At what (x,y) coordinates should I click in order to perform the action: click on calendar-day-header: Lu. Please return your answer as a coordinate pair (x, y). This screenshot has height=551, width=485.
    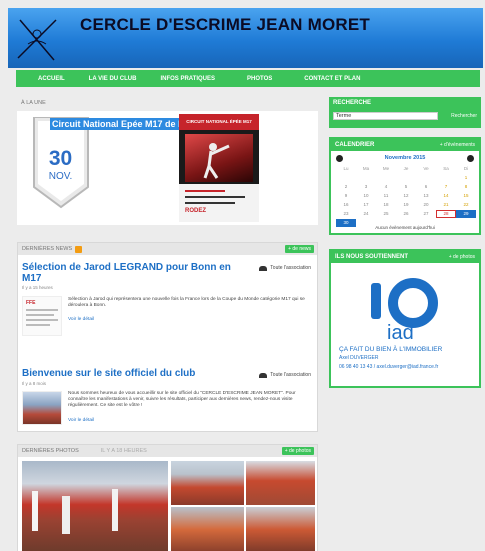
    Looking at the image, I should click on (346, 168).